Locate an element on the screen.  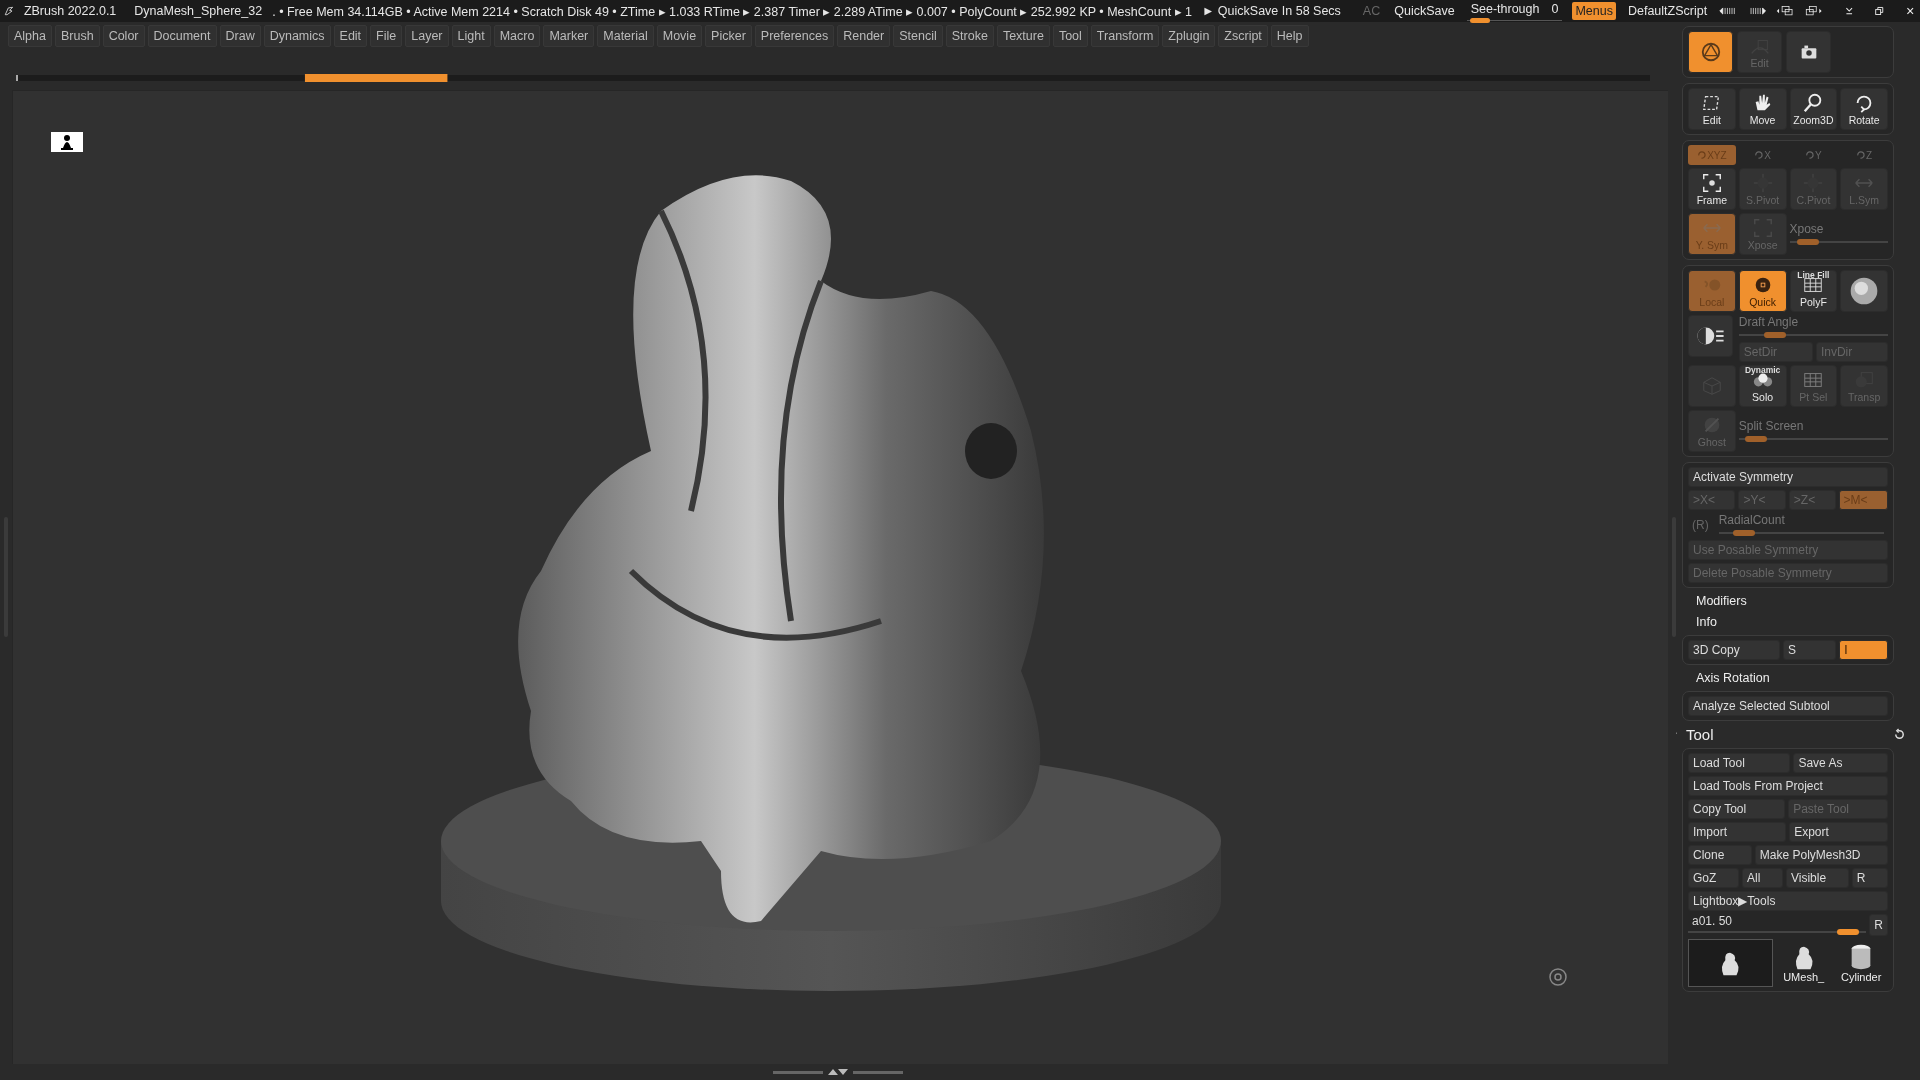
see-through-slider: See-through 0 is located at coordinates (1514, 11).